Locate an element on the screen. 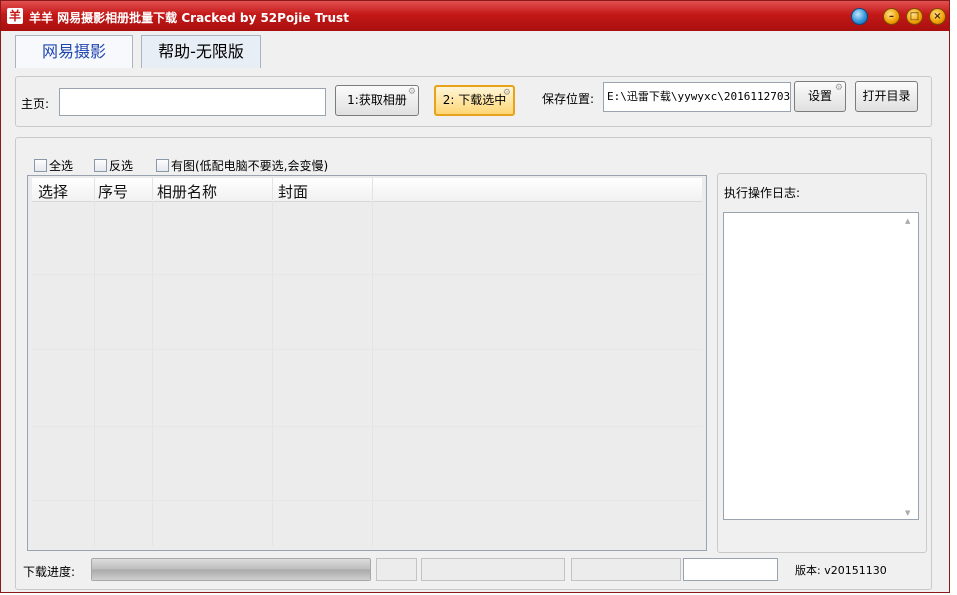 Image resolution: width=957 pixels, height=595 pixels. fetch-albums-button: 1:获取相册 ⚙ is located at coordinates (377, 100).